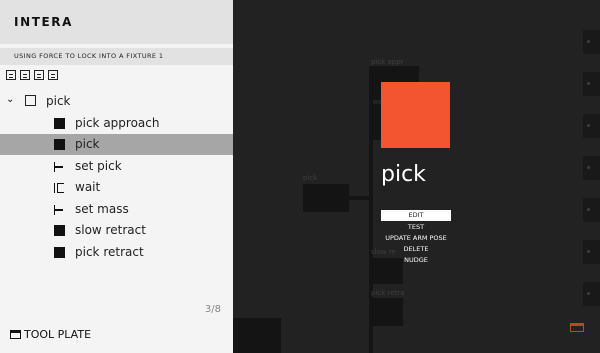  I want to click on tree-item-set-mass: set mass, so click(116, 209).